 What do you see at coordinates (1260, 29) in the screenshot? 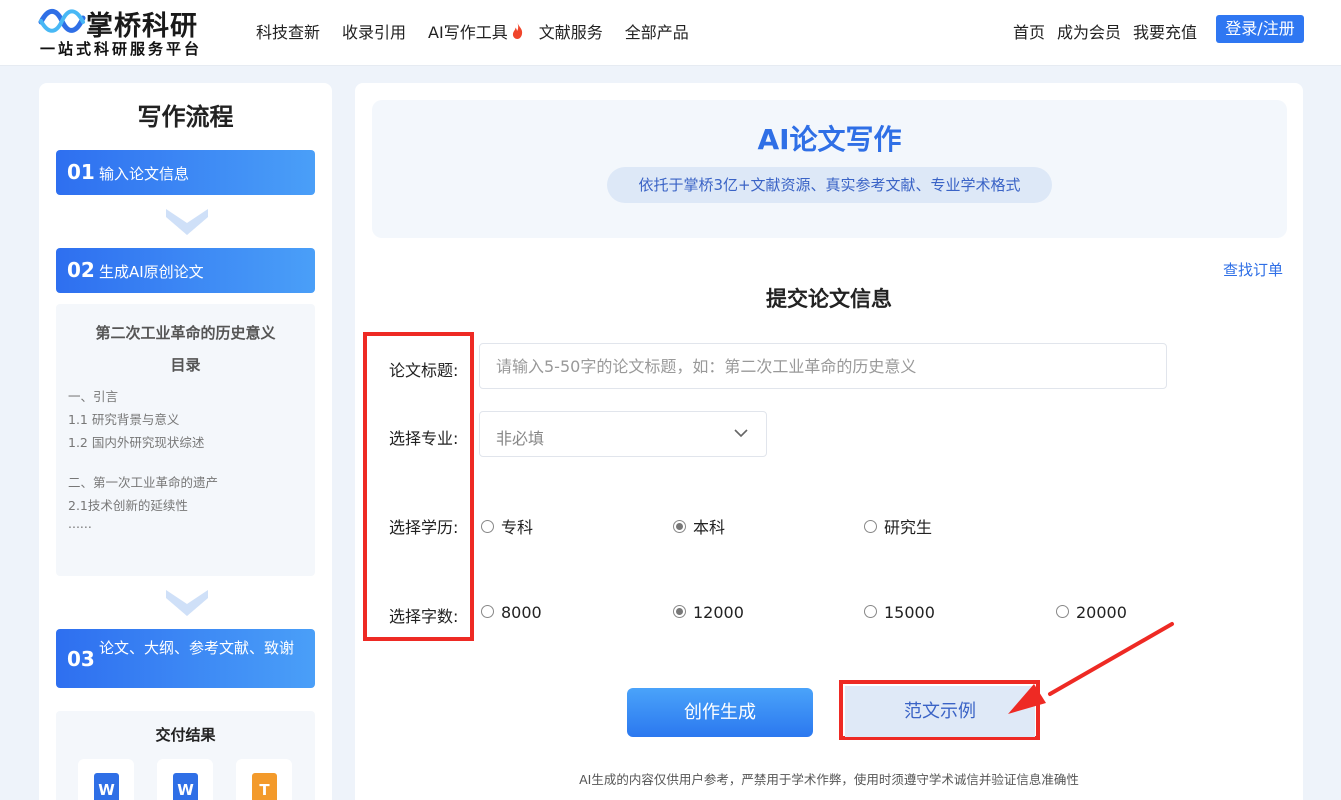
I see `login-register-button: 登录/注册` at bounding box center [1260, 29].